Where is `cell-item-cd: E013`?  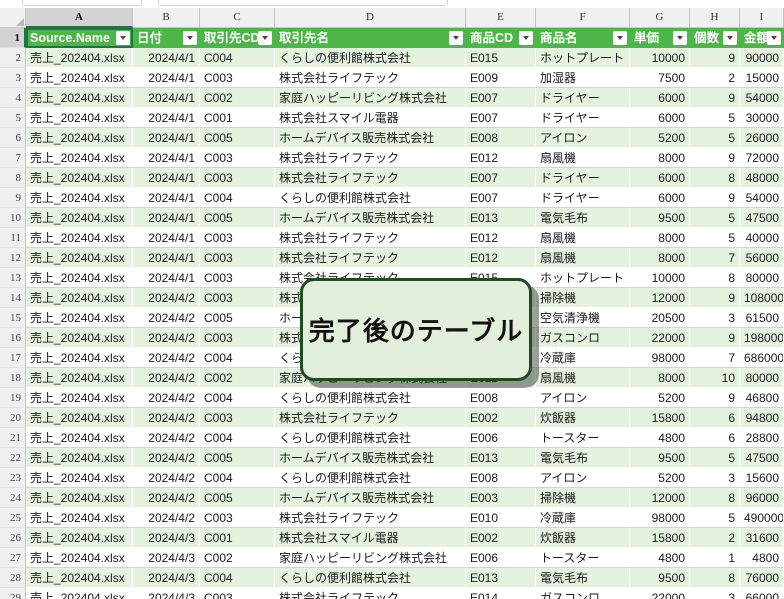 cell-item-cd: E013 is located at coordinates (501, 458).